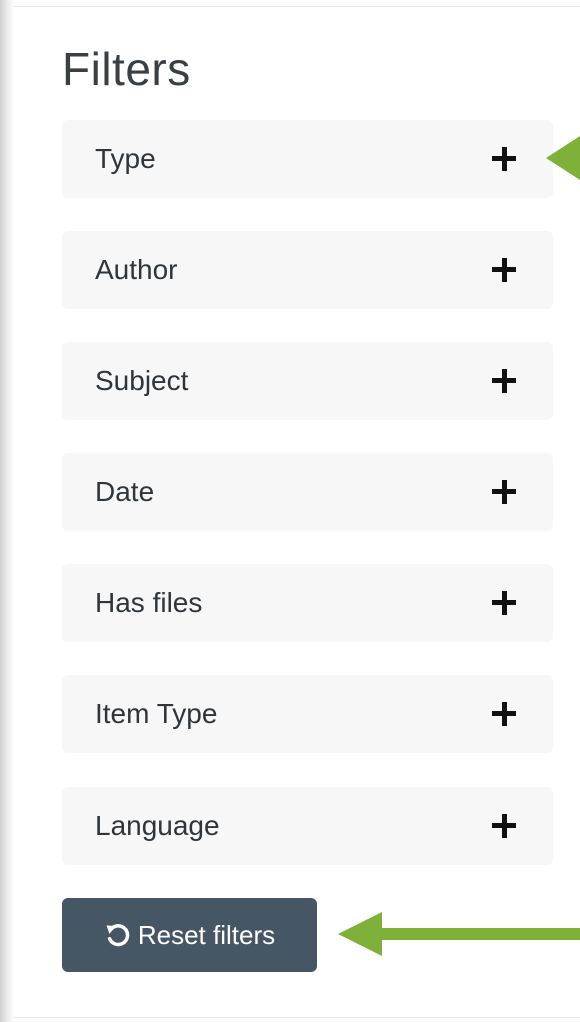 This screenshot has height=1022, width=580. Describe the element at coordinates (136, 269) in the screenshot. I see `filter-label: Author` at that location.